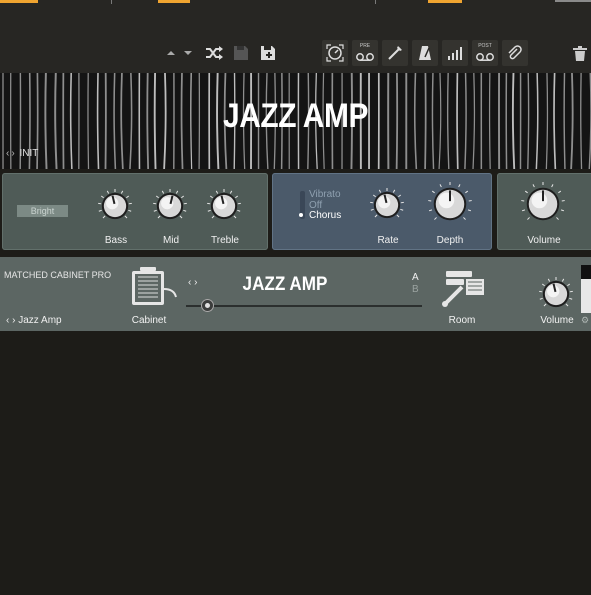 The width and height of the screenshot is (591, 595). I want to click on metronome-icon, so click(425, 53).